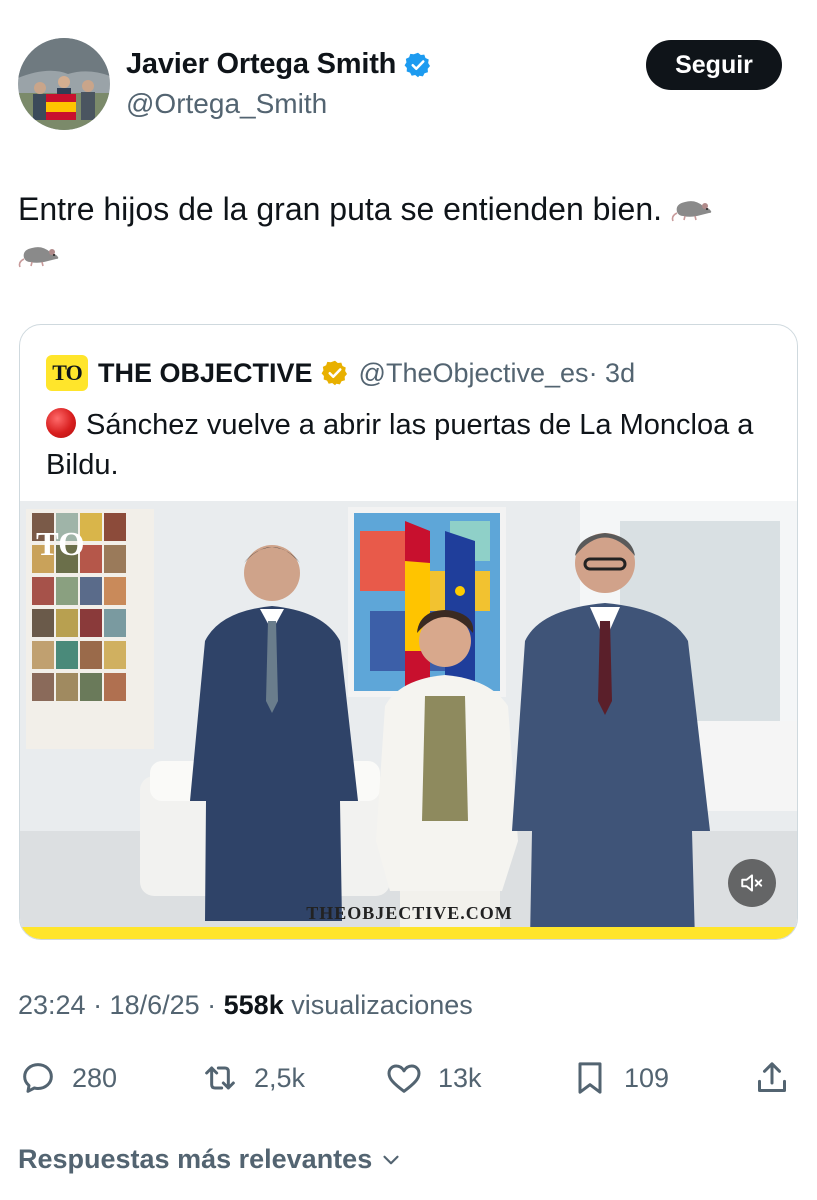 This screenshot has height=1200, width=817. What do you see at coordinates (433, 1078) in the screenshot?
I see `like-button: 13k` at bounding box center [433, 1078].